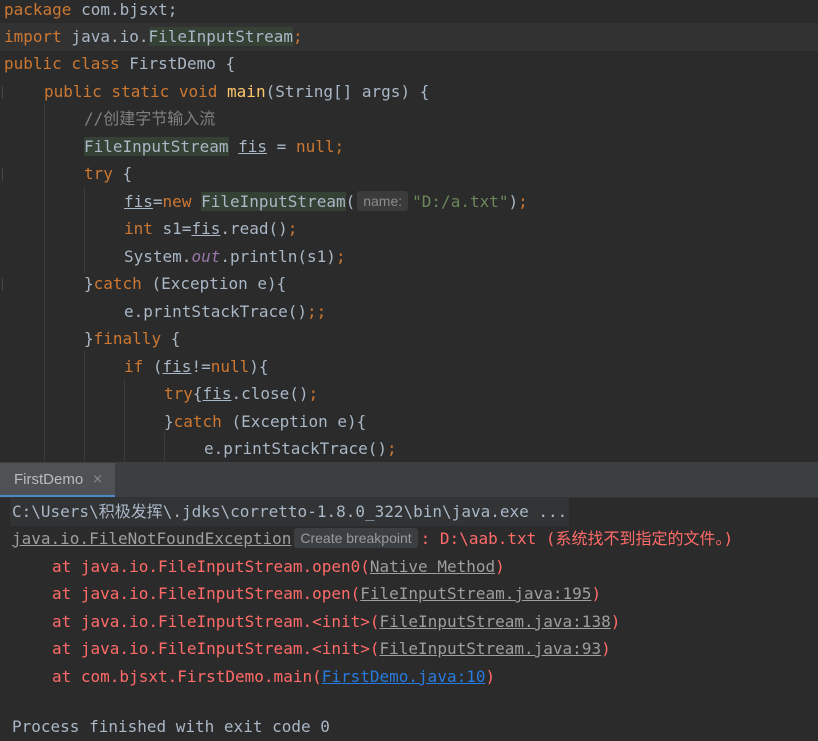 This screenshot has height=741, width=818. What do you see at coordinates (315, 146) in the screenshot?
I see `keyword: null` at bounding box center [315, 146].